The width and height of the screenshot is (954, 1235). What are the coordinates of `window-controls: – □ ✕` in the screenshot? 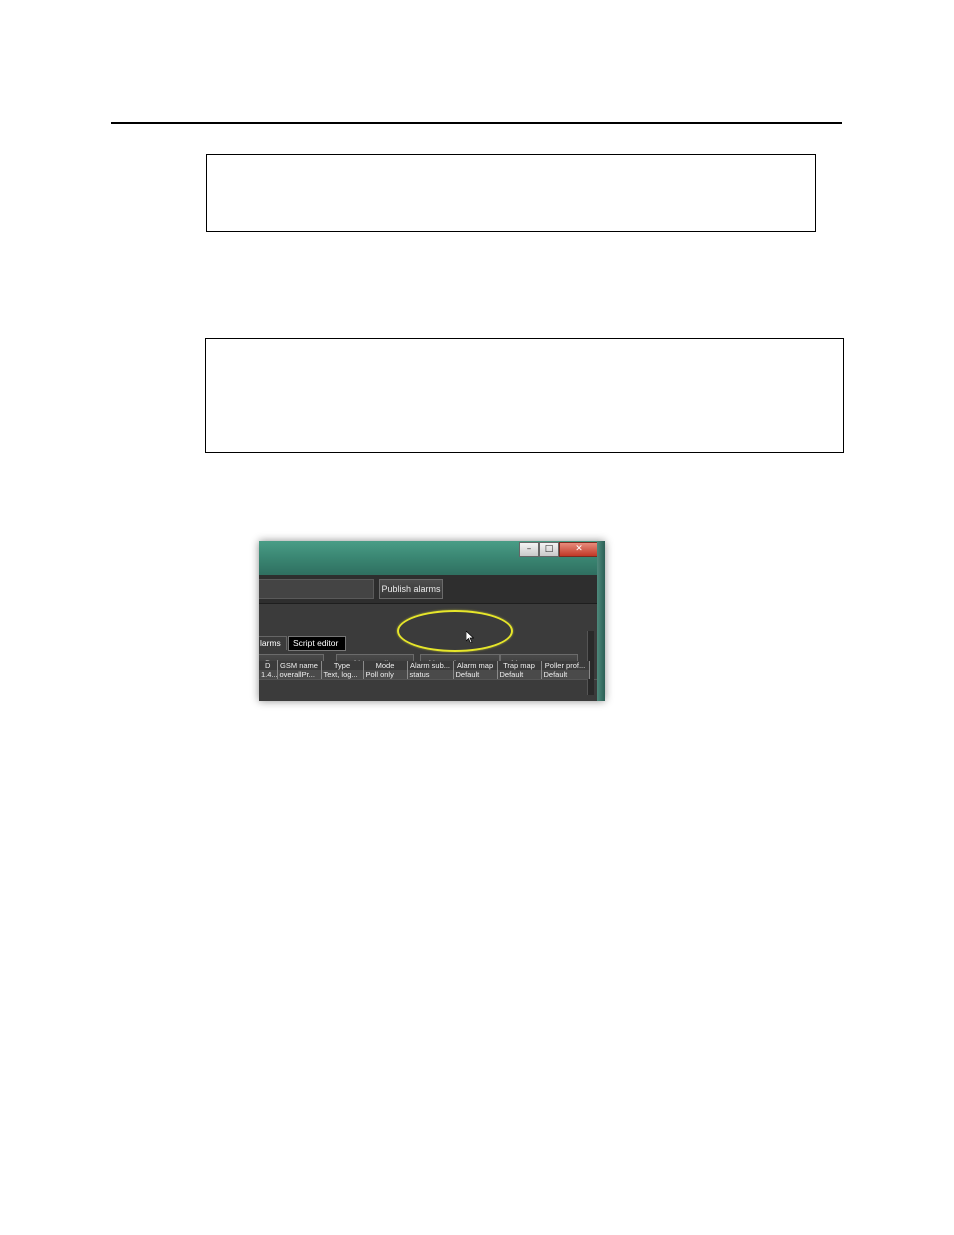 It's located at (559, 549).